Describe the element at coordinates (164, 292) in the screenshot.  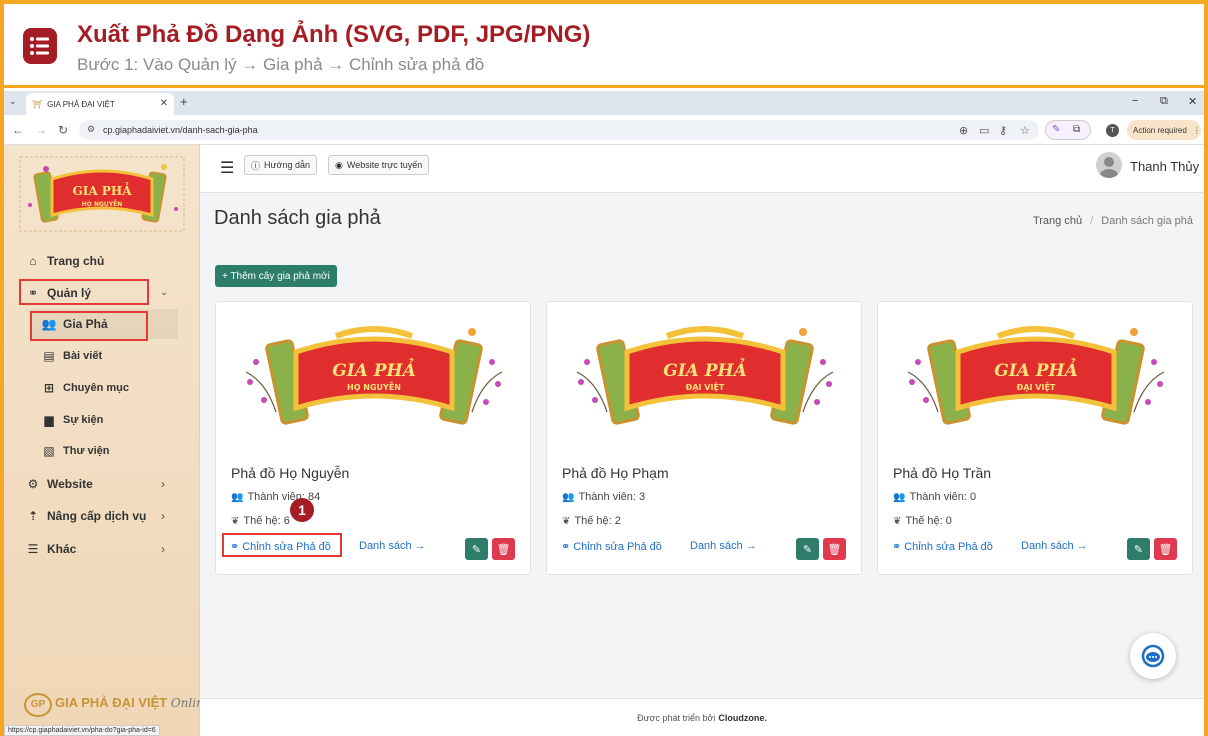
I see `chevron-down-icon: ⌄` at that location.